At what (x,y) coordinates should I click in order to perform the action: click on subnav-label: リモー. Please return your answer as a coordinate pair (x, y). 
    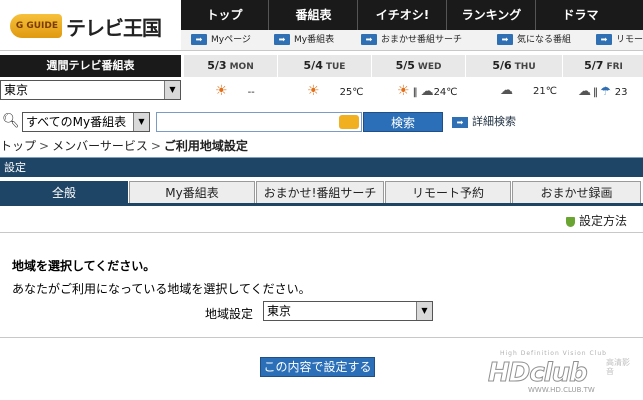
    Looking at the image, I should click on (629, 40).